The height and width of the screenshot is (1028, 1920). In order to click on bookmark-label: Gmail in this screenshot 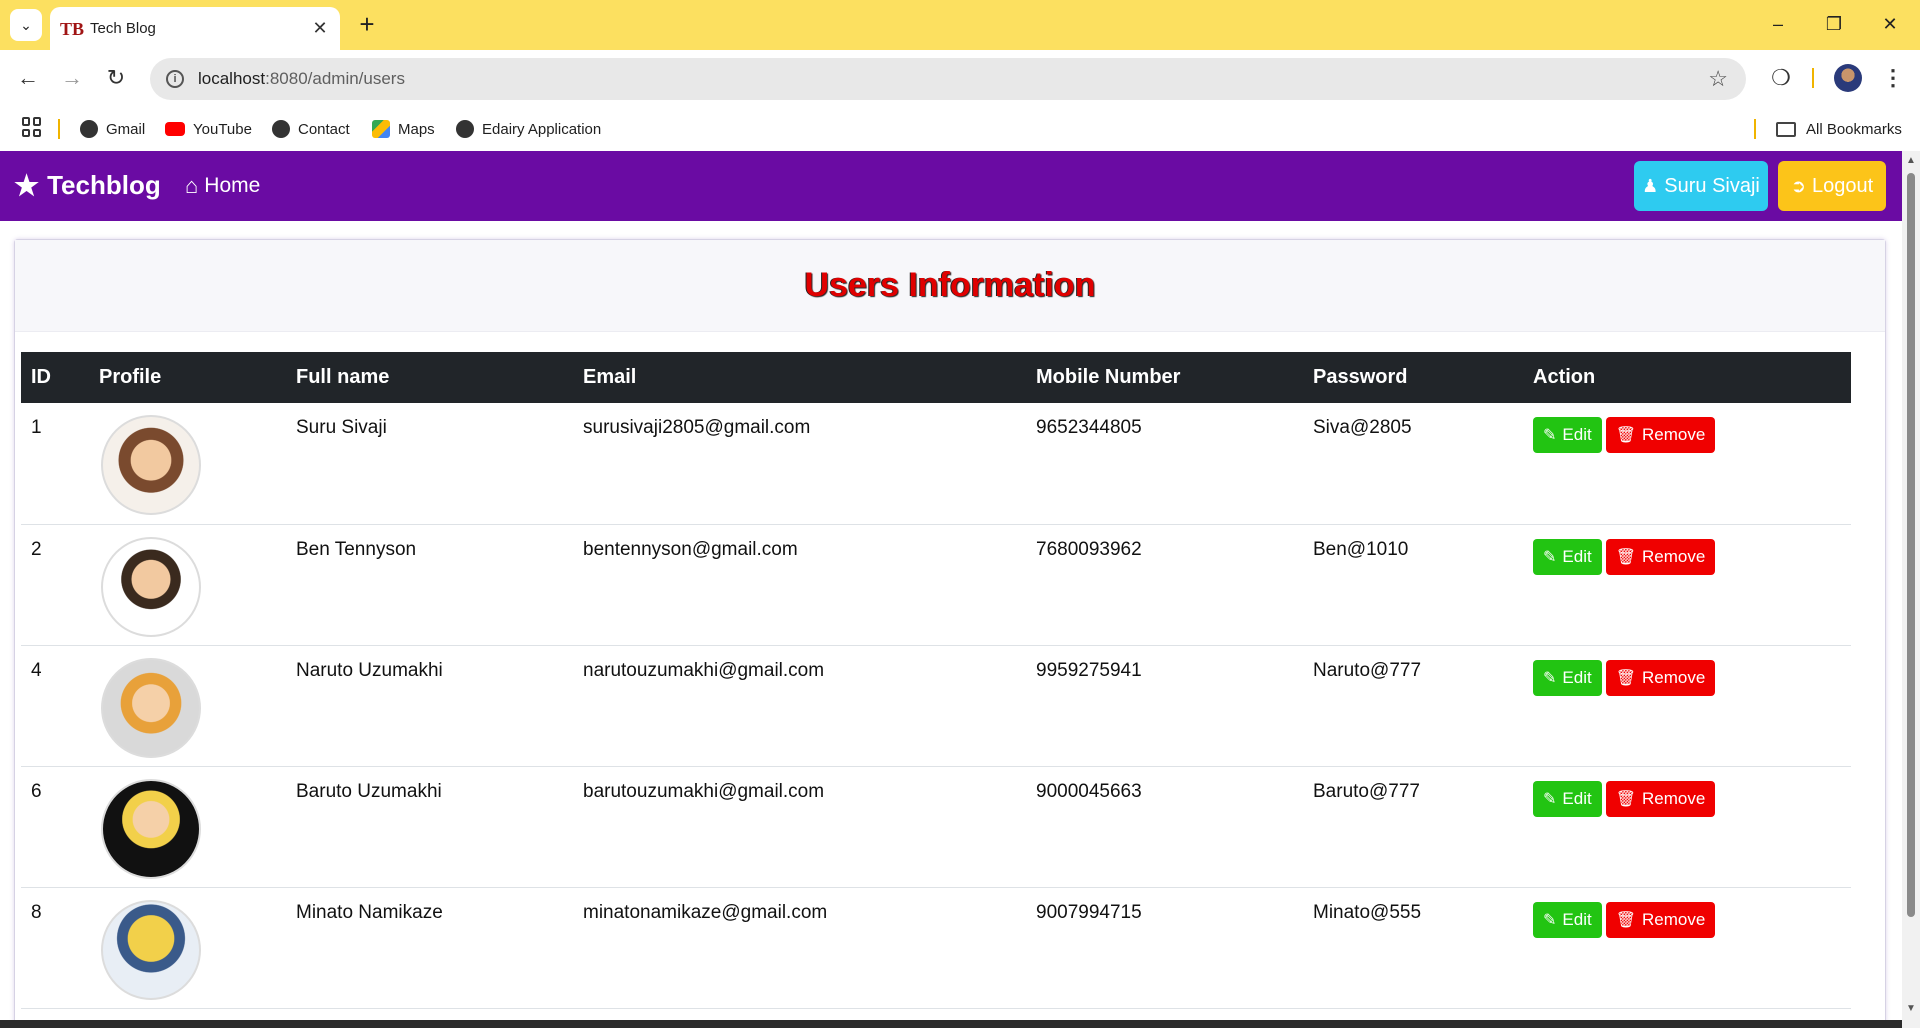, I will do `click(126, 129)`.